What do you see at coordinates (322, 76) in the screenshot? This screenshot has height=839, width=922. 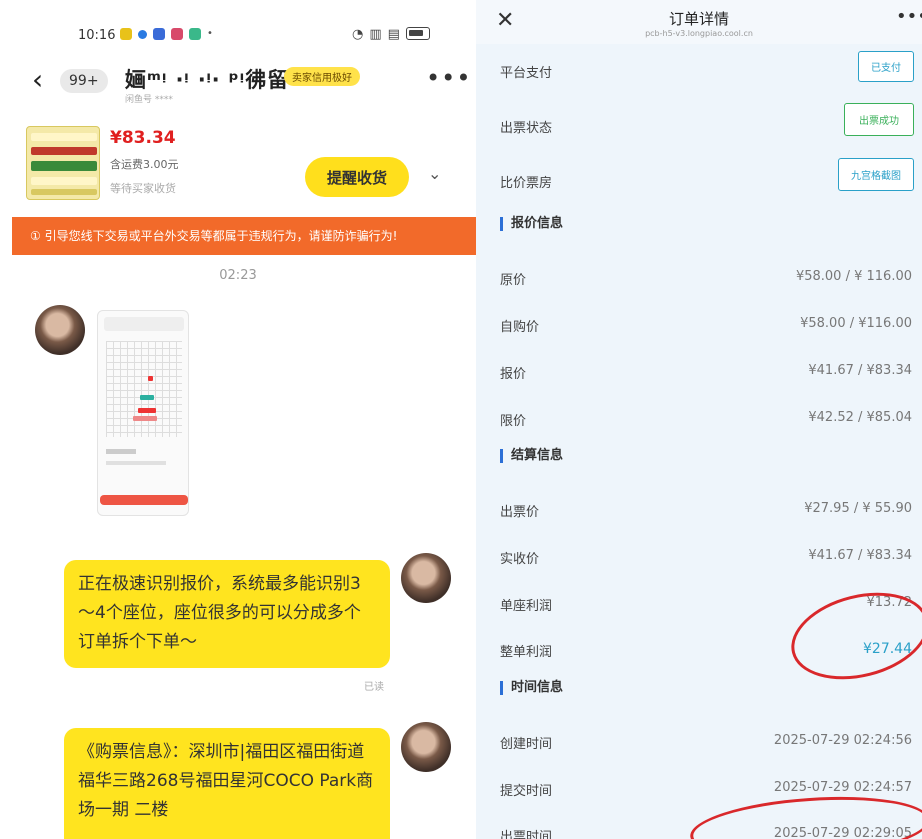 I see `seller-rating-badge: 卖家信用极好` at bounding box center [322, 76].